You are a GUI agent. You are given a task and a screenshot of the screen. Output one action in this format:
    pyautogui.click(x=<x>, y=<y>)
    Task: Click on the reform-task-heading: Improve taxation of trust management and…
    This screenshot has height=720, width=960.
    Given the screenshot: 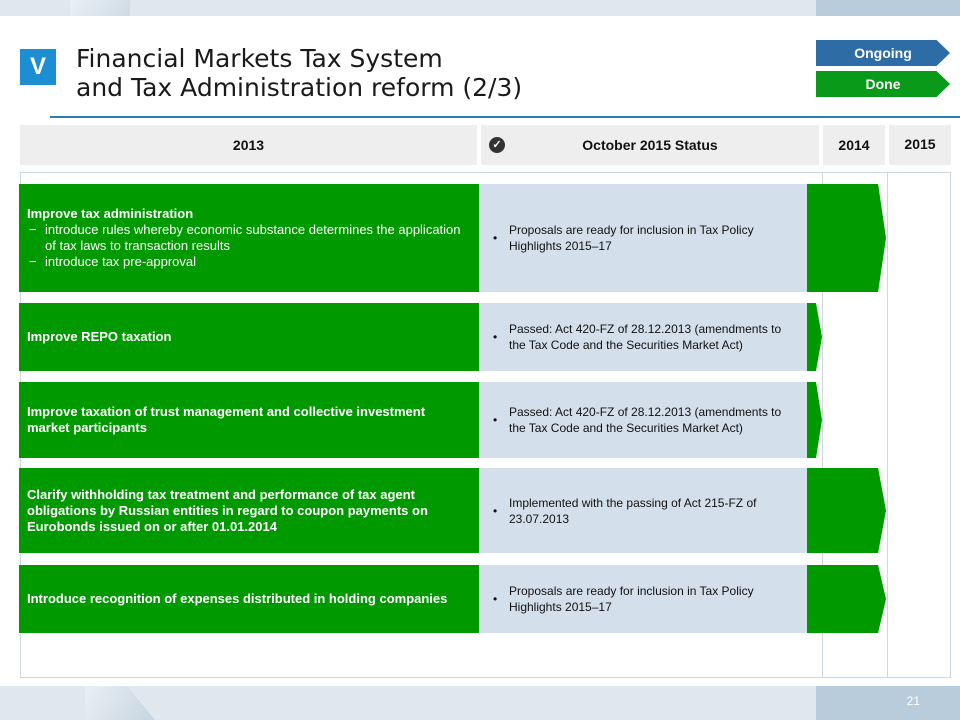 What is the action you would take?
    pyautogui.click(x=226, y=419)
    